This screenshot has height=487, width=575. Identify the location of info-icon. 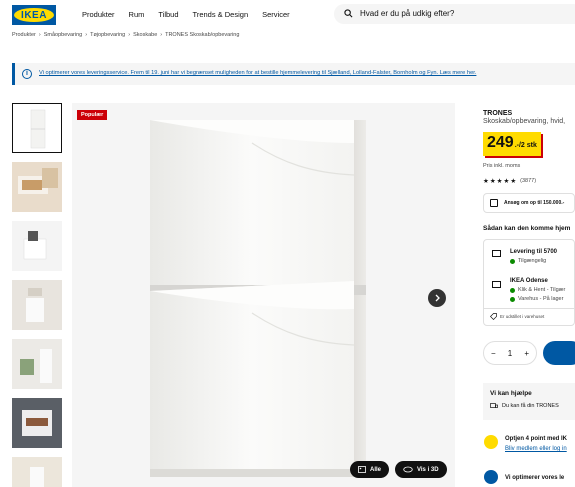
(491, 477).